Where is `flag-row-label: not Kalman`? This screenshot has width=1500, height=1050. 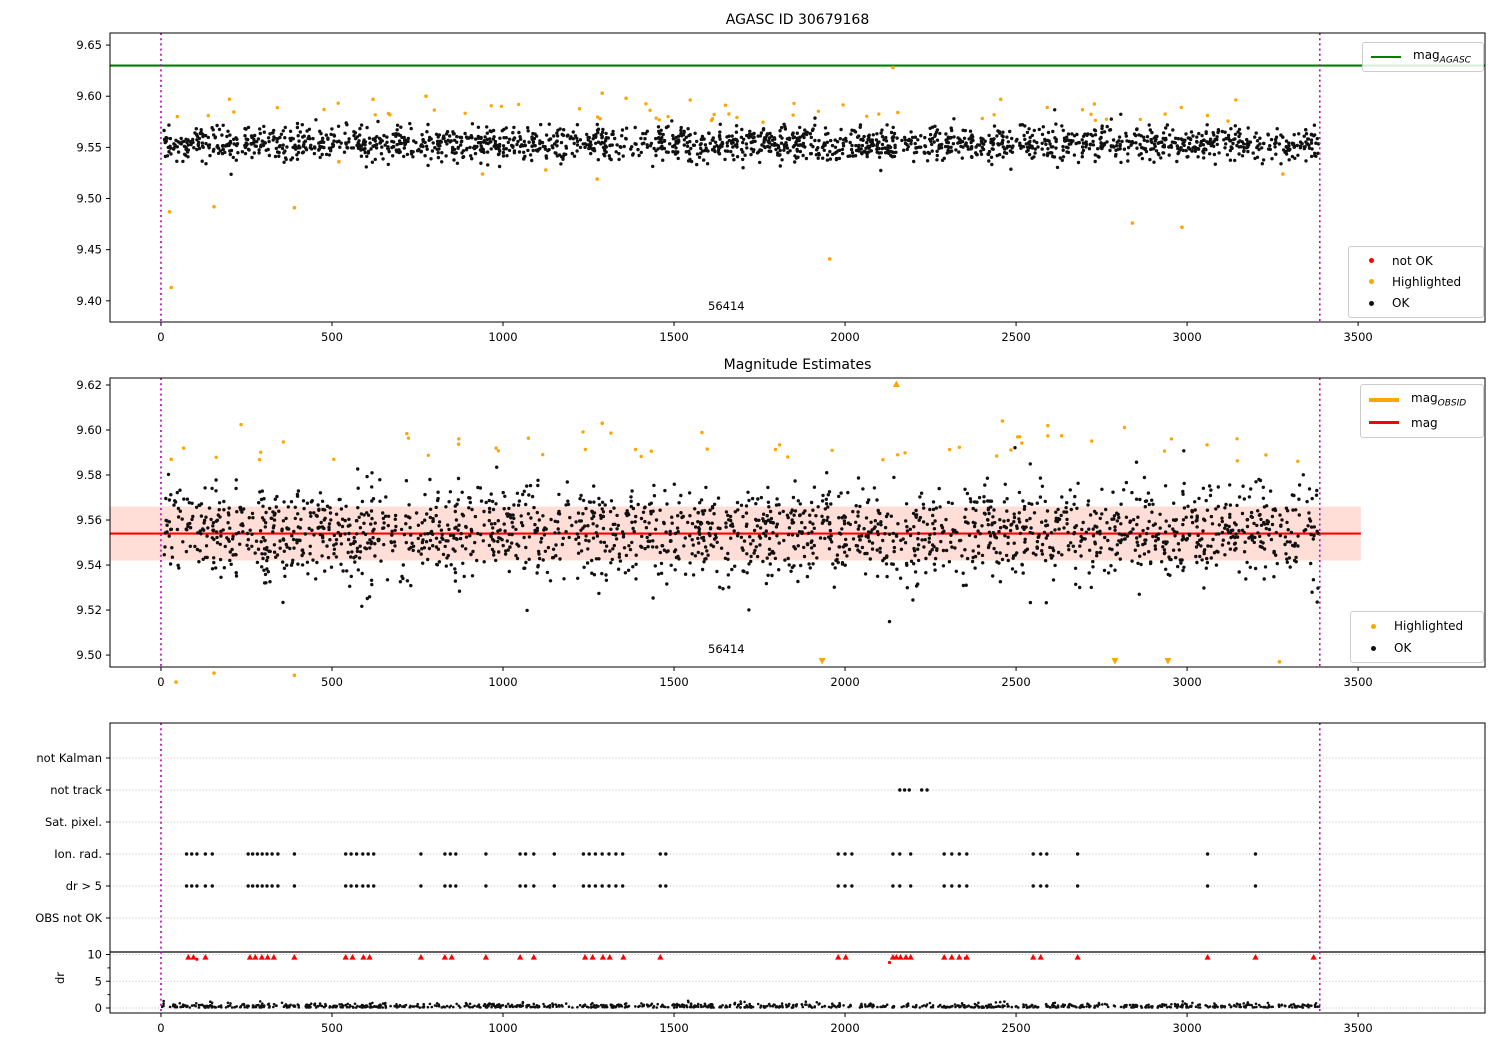 flag-row-label: not Kalman is located at coordinates (69, 758).